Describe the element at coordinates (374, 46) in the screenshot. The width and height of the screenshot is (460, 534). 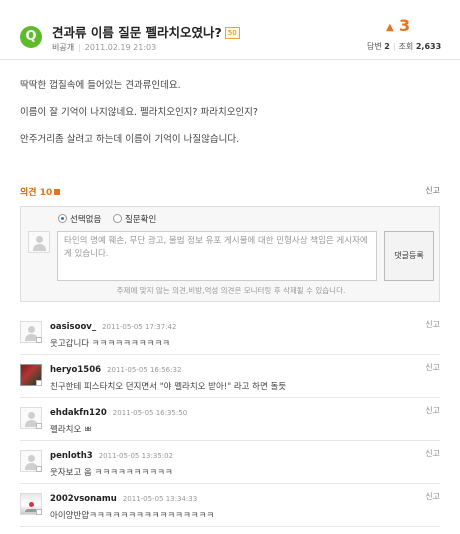
I see `answers-label: 답변` at that location.